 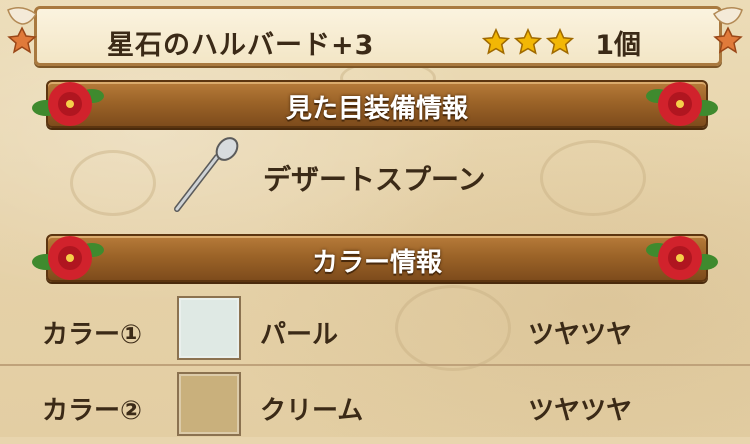 I want to click on item-header: 星石のハルバード+3 1個, so click(x=378, y=36).